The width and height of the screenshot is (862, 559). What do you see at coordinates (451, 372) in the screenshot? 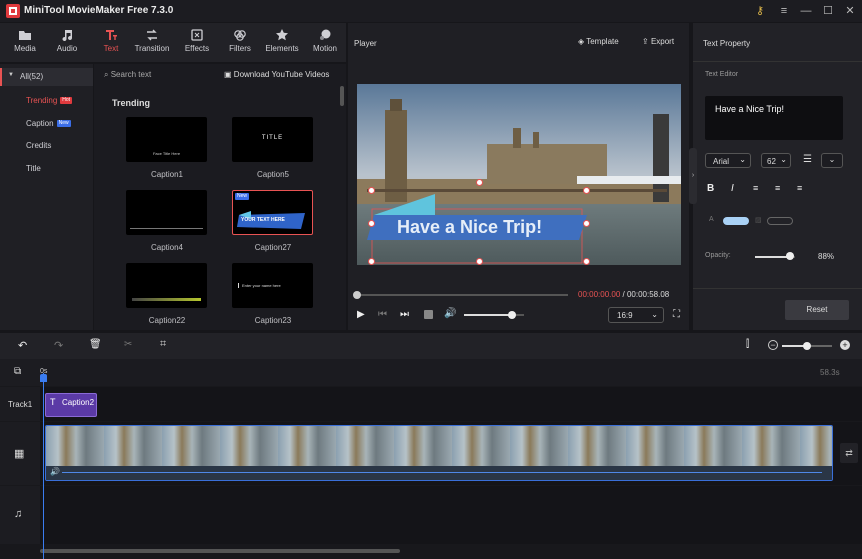
I see `time-ruler` at bounding box center [451, 372].